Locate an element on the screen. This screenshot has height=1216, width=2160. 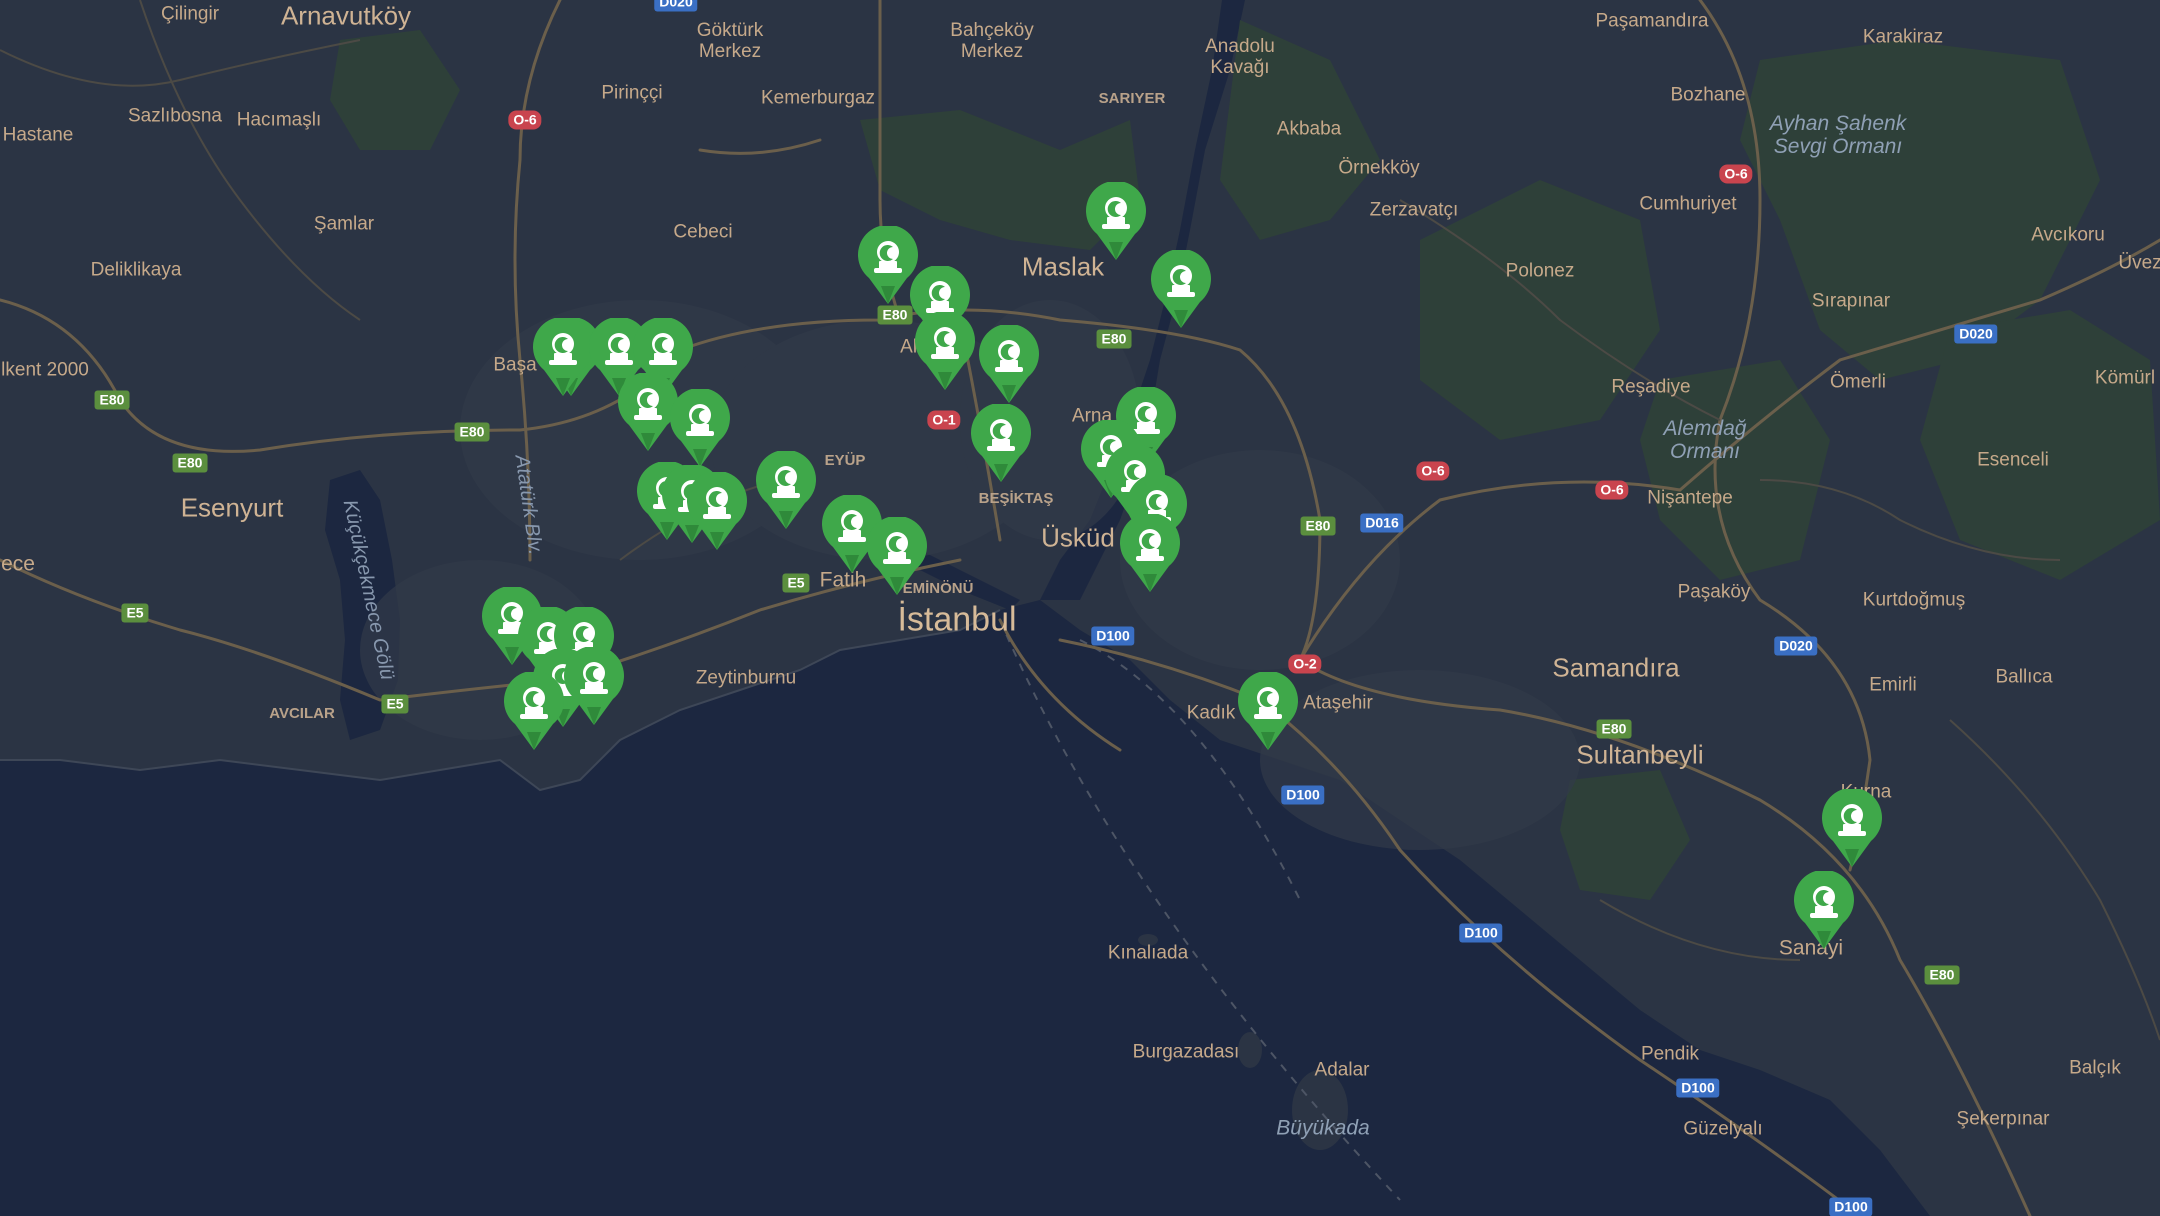
road-shield: O-1 is located at coordinates (944, 420).